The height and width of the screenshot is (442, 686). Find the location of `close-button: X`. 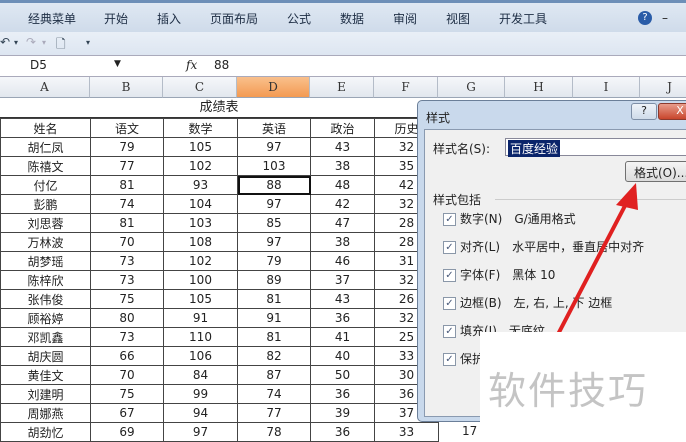

close-button: X is located at coordinates (672, 111).